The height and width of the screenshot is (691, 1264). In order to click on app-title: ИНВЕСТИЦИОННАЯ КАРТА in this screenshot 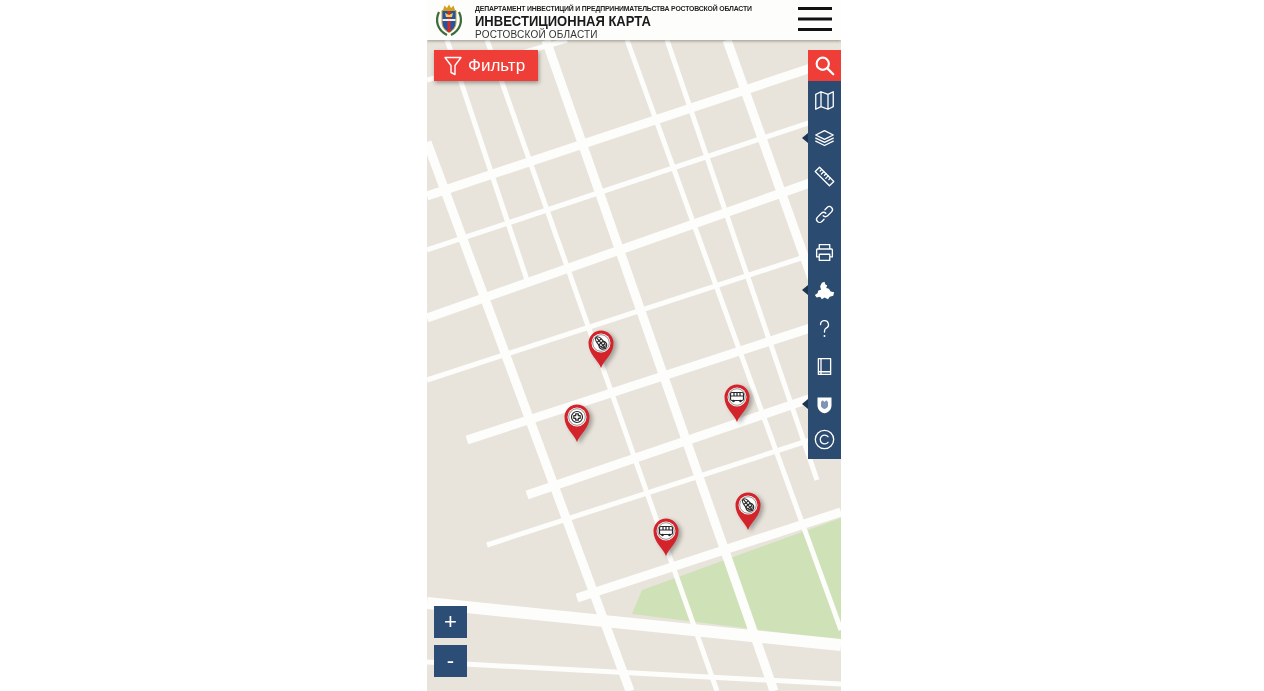, I will do `click(563, 21)`.